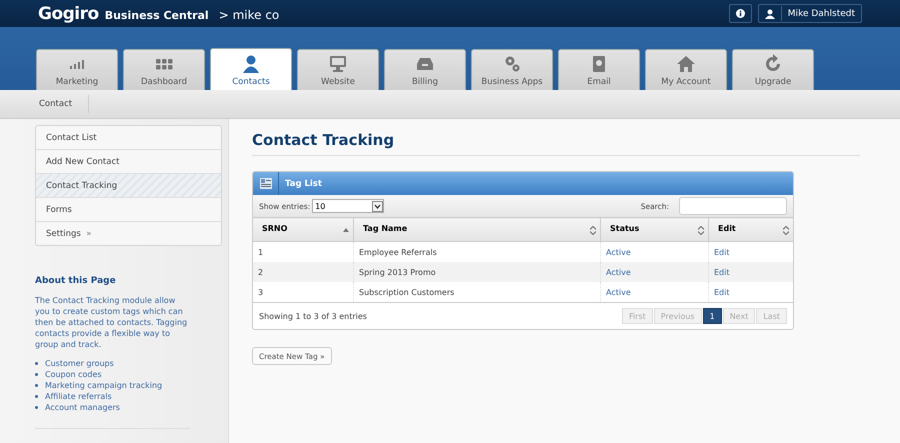 Image resolution: width=900 pixels, height=443 pixels. Describe the element at coordinates (686, 64) in the screenshot. I see `house-icon` at that location.